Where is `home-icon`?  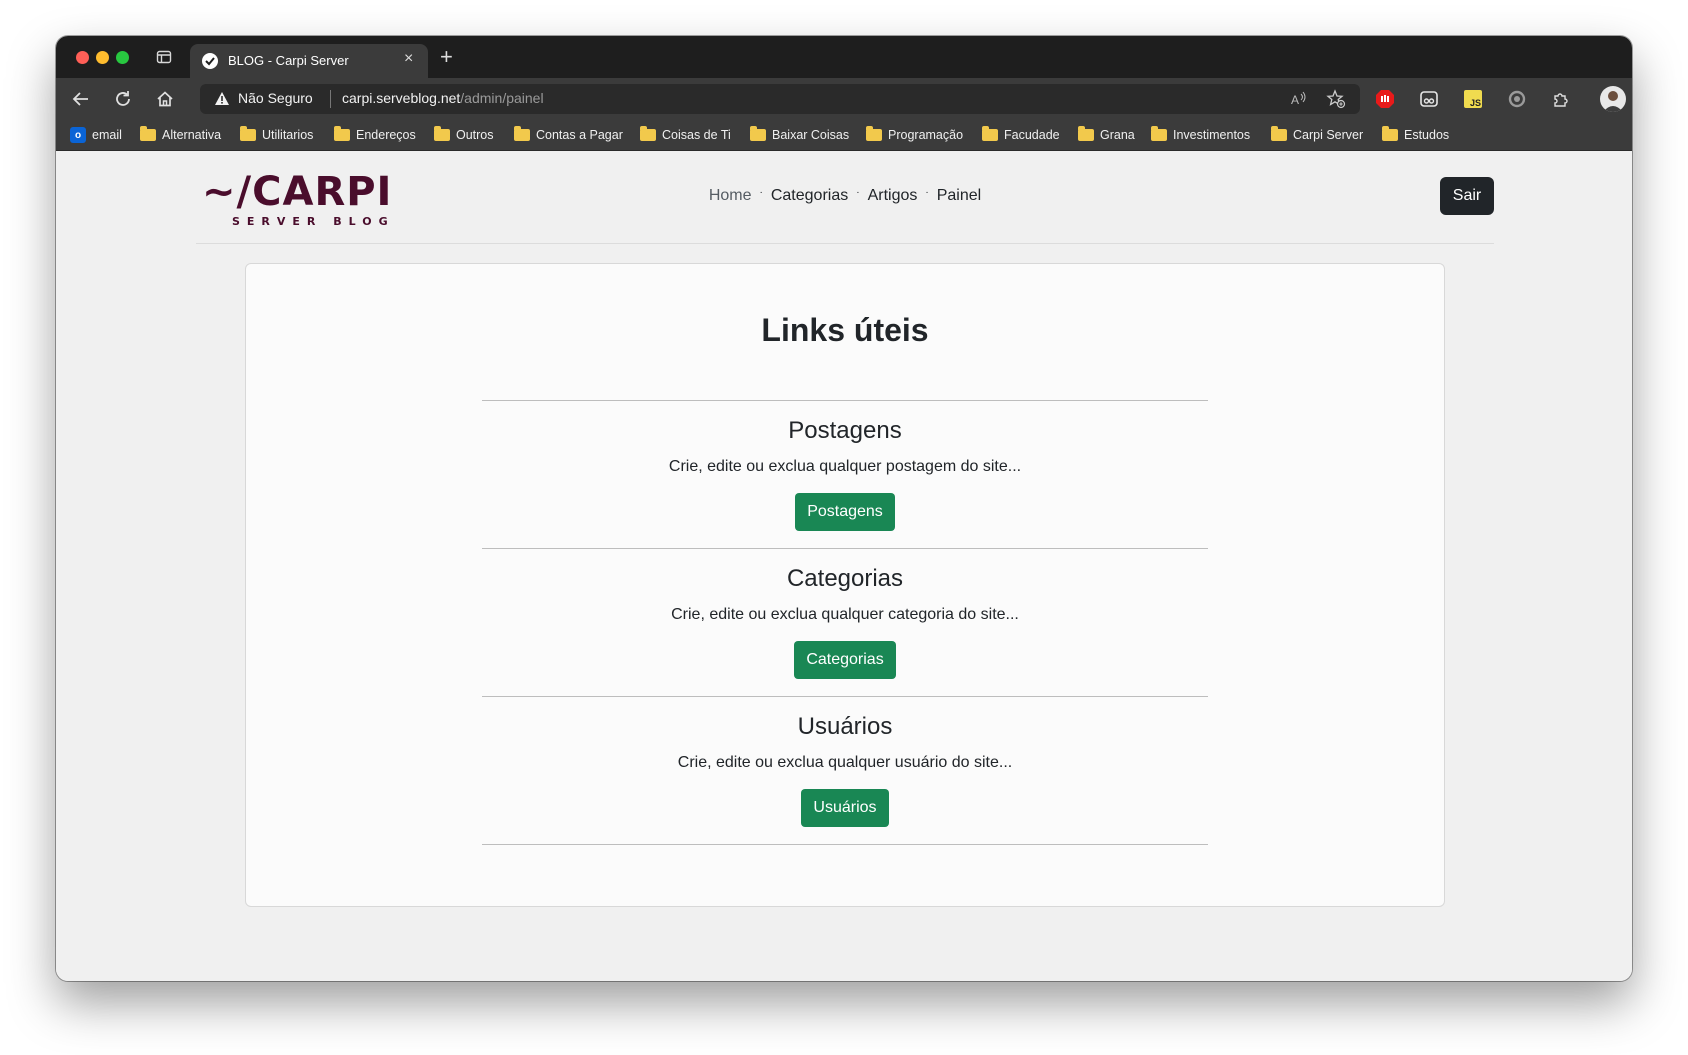 home-icon is located at coordinates (165, 99).